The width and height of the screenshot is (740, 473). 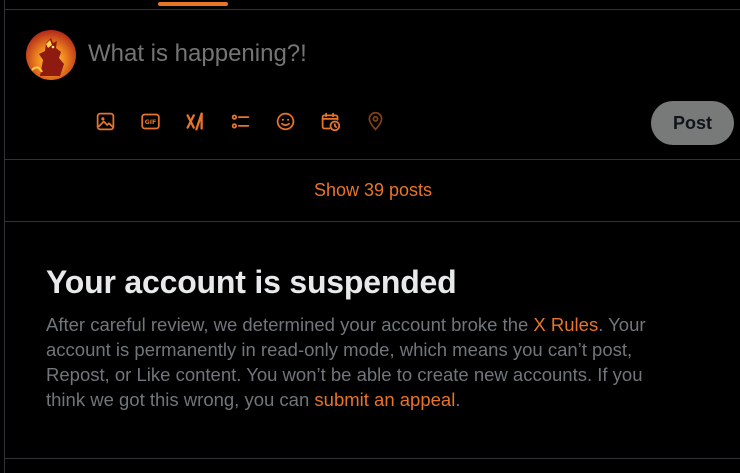 What do you see at coordinates (372, 159) in the screenshot?
I see `compose-divider` at bounding box center [372, 159].